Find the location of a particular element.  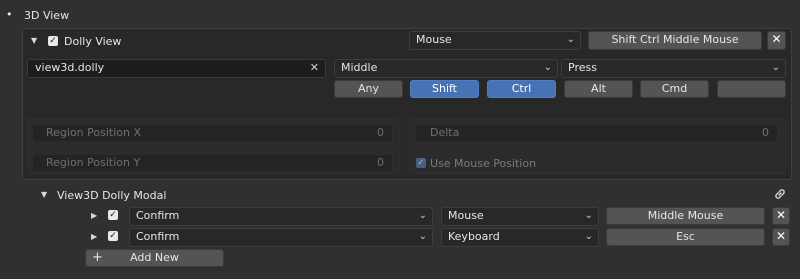

modal-key-label: Esc is located at coordinates (685, 236).